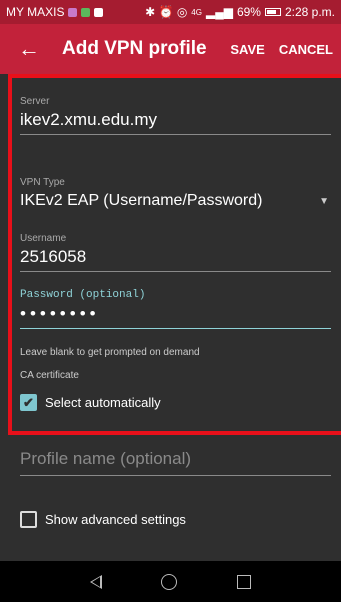  What do you see at coordinates (309, 12) in the screenshot?
I see `clock: 2:28 p.m.` at bounding box center [309, 12].